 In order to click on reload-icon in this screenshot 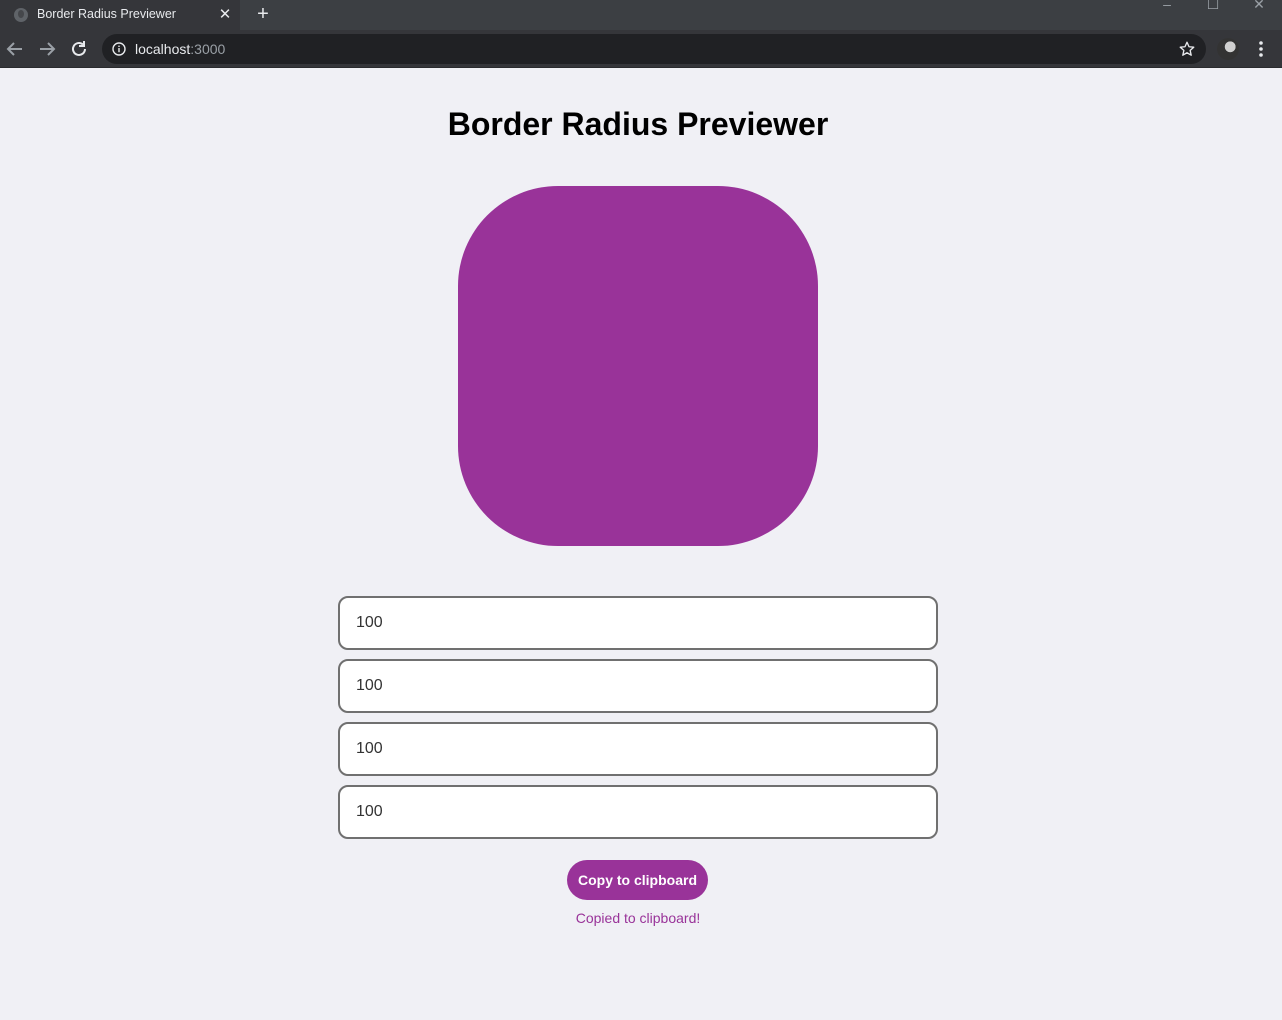, I will do `click(79, 49)`.